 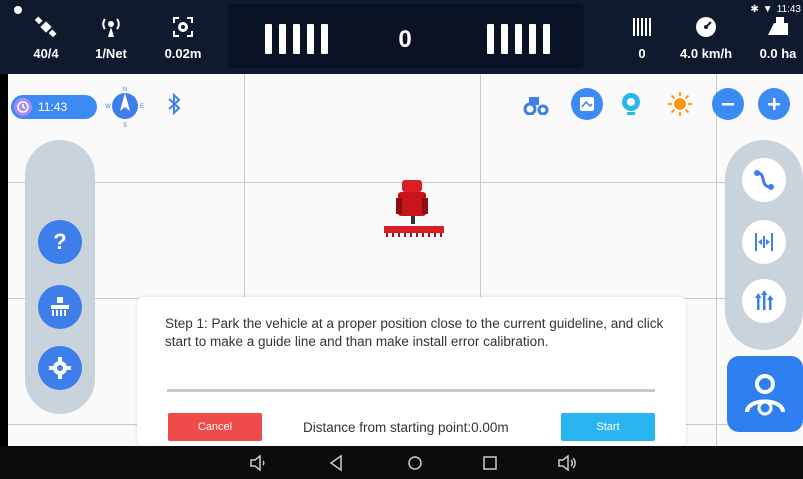 I want to click on recents-icon, so click(x=490, y=463).